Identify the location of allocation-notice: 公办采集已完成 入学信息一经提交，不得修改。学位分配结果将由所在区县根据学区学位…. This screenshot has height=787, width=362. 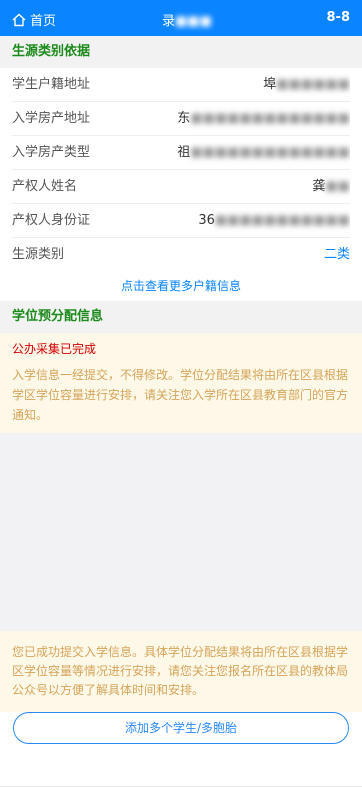
(181, 383).